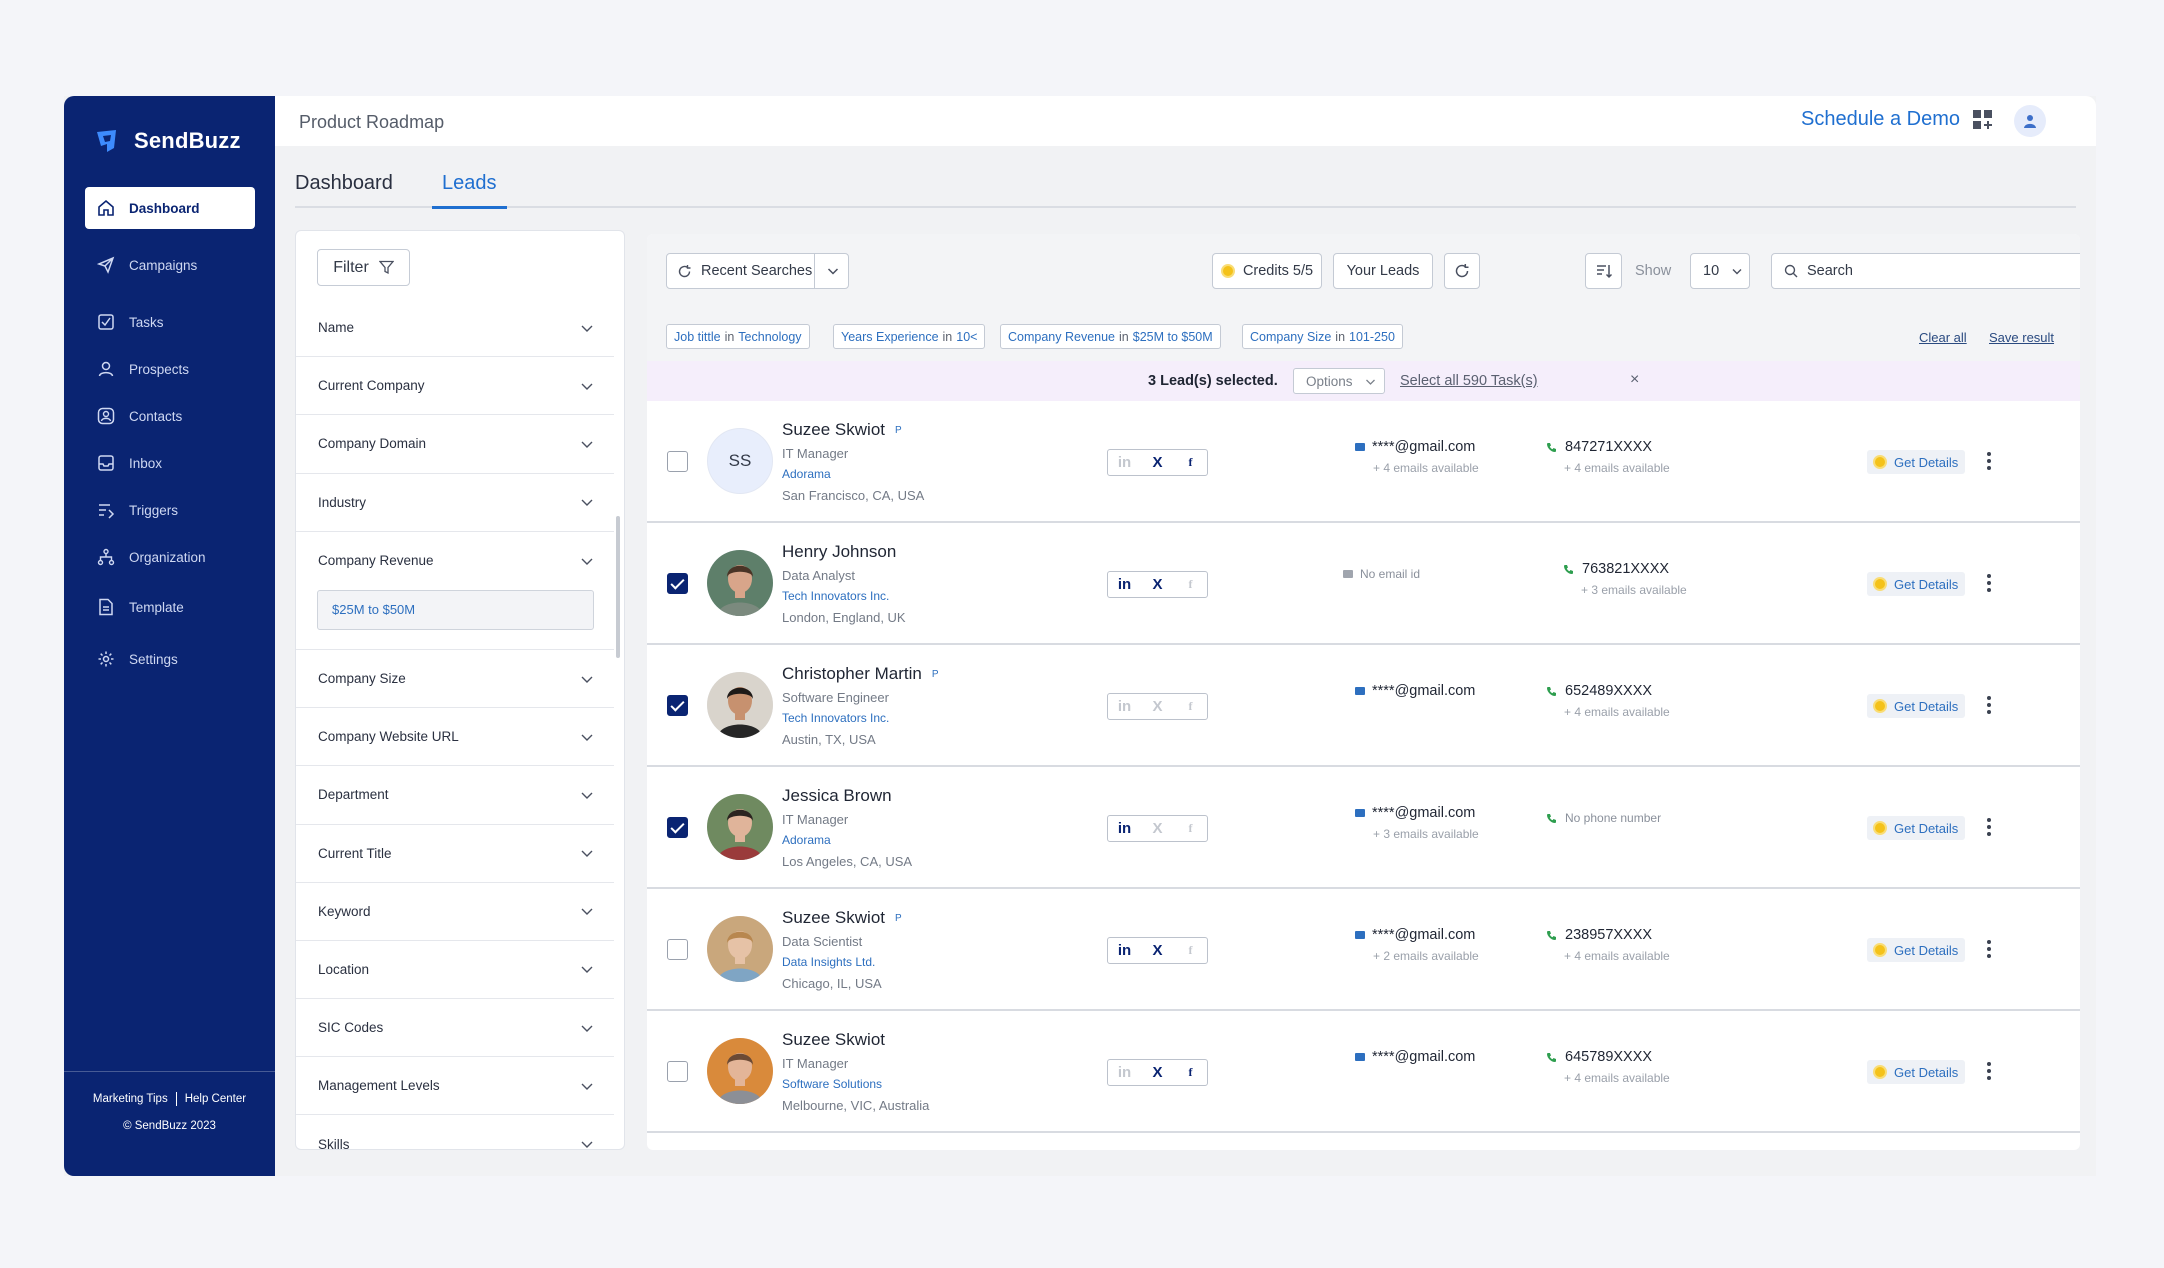 Image resolution: width=2164 pixels, height=1268 pixels. I want to click on filter-chip: Company Revenue in $25M to $50M, so click(1110, 336).